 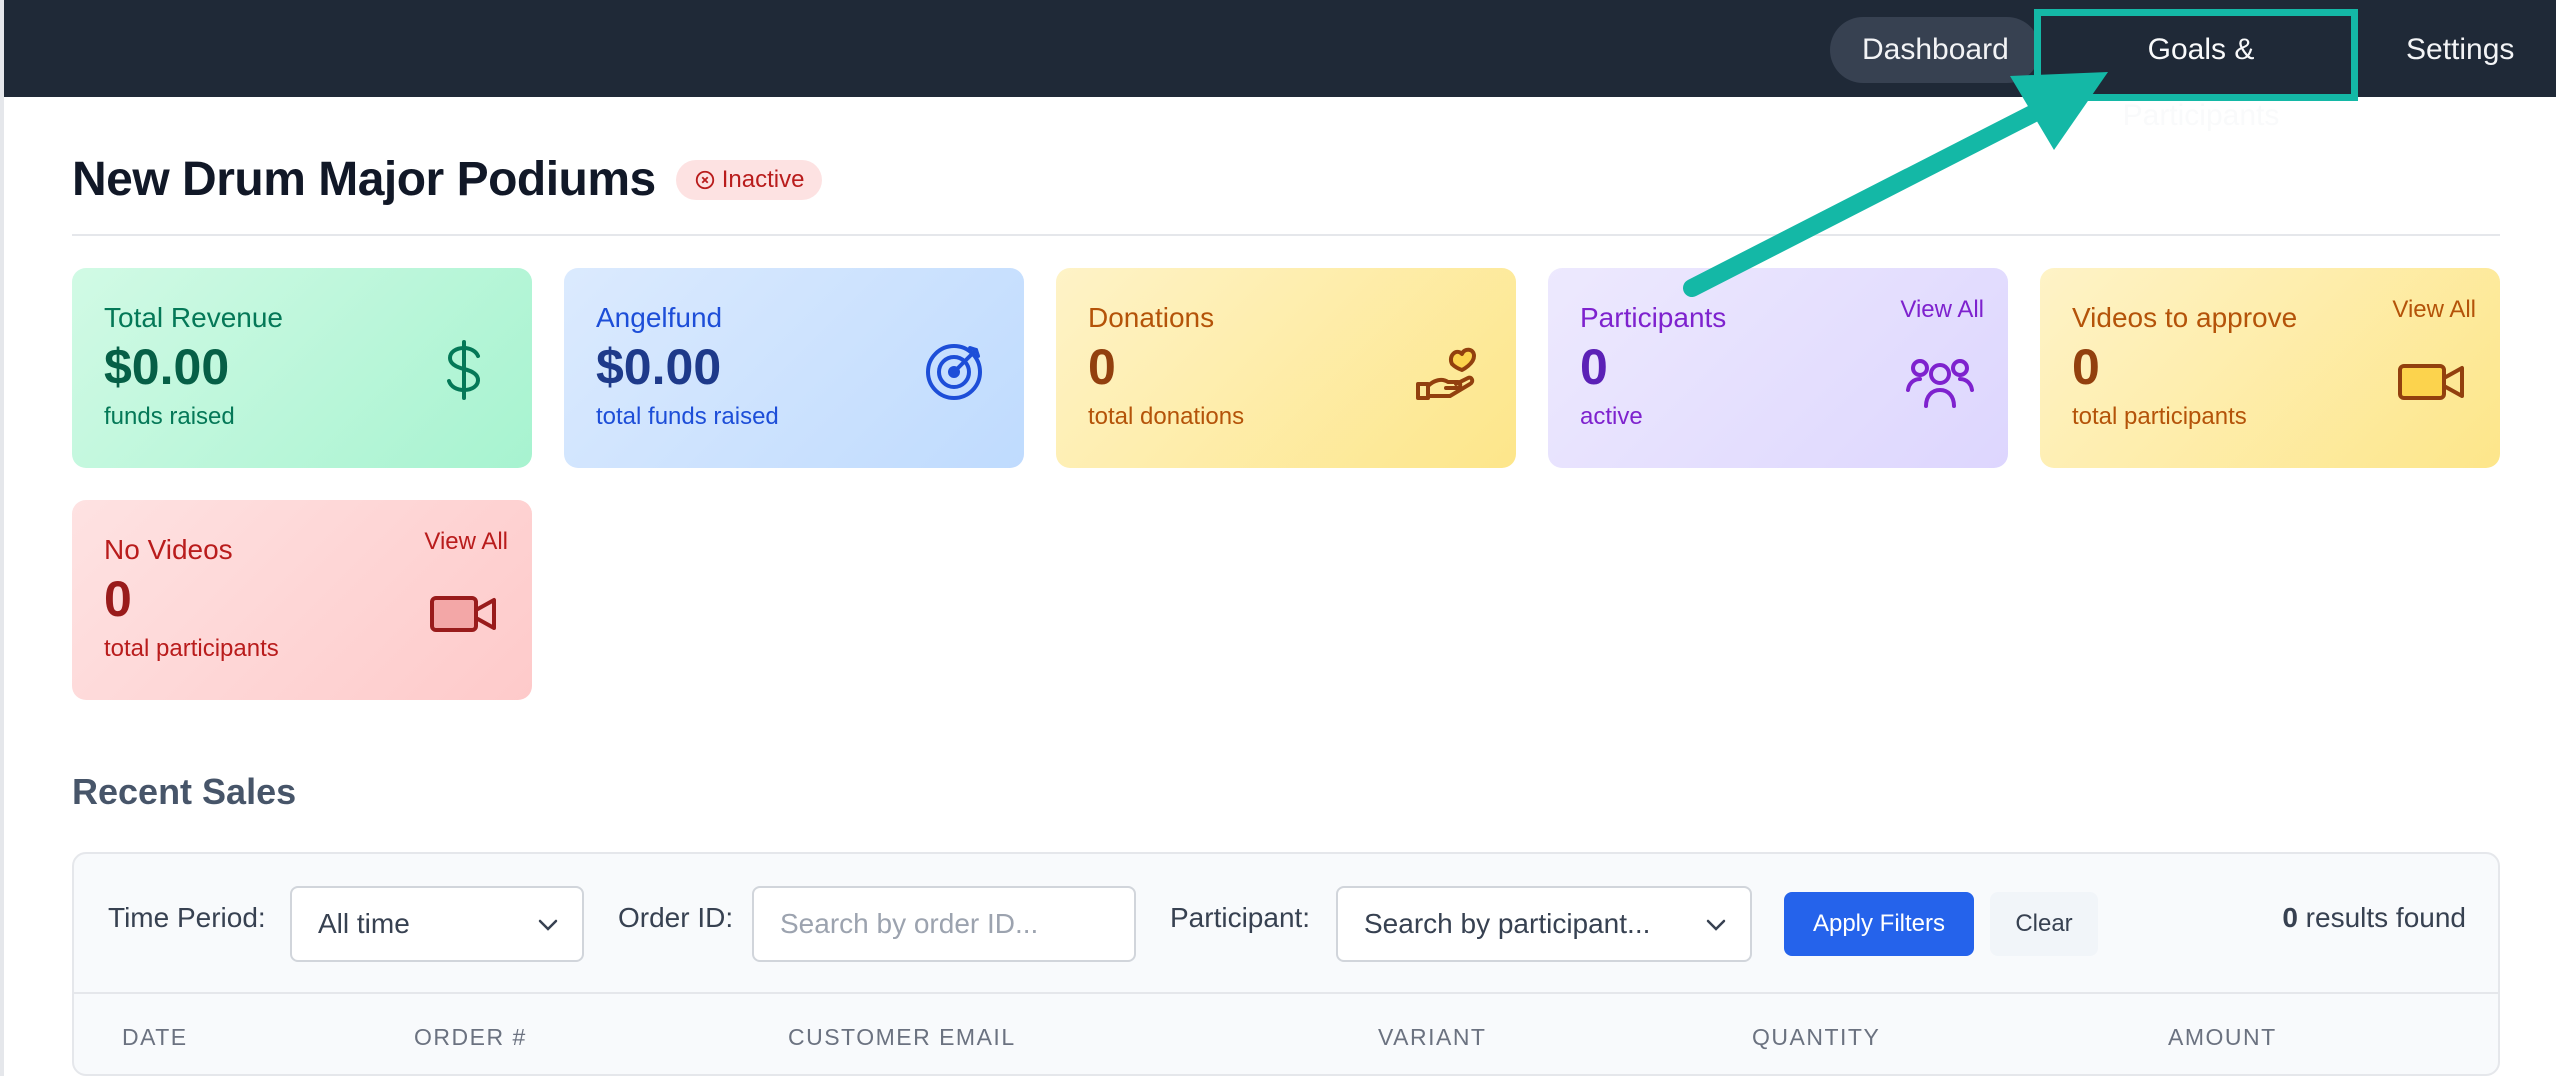 What do you see at coordinates (2201, 74) in the screenshot?
I see `nav-goals-participants-button: Goals & Participants` at bounding box center [2201, 74].